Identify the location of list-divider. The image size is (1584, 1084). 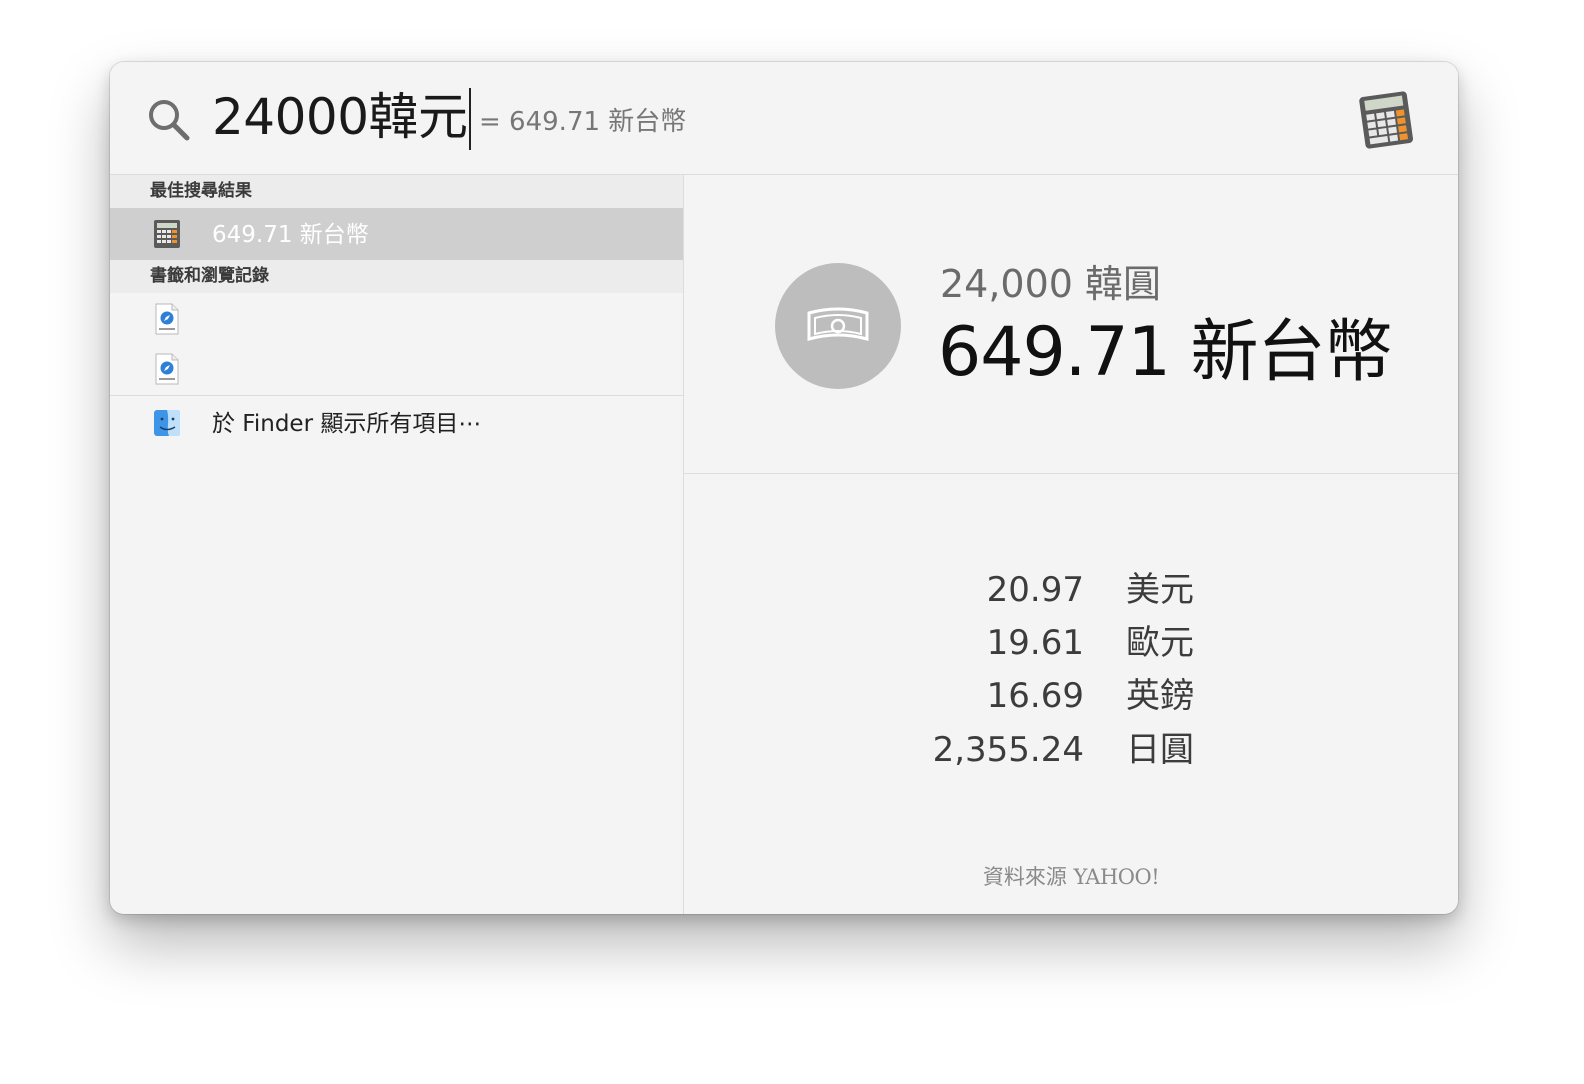
(396, 395).